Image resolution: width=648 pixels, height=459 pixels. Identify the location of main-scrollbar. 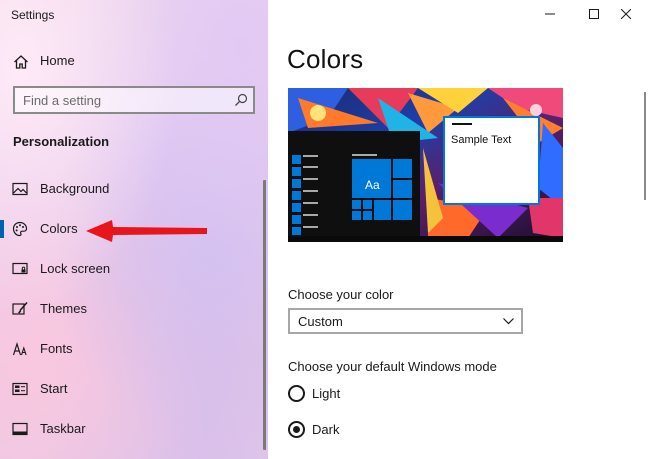
(645, 146).